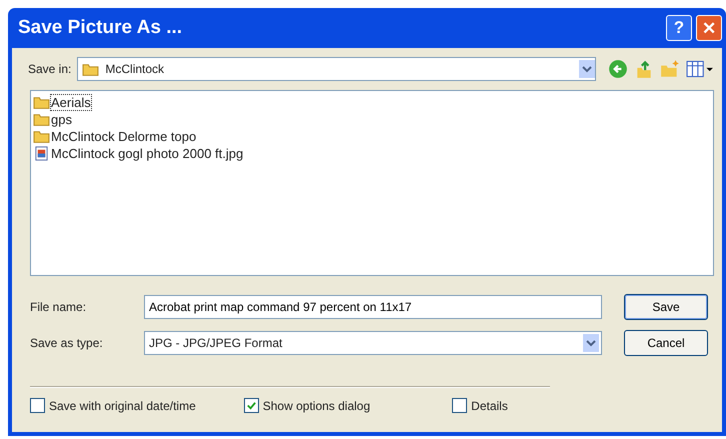 This screenshot has width=726, height=439. Describe the element at coordinates (41, 153) in the screenshot. I see `image-file-icon` at that location.